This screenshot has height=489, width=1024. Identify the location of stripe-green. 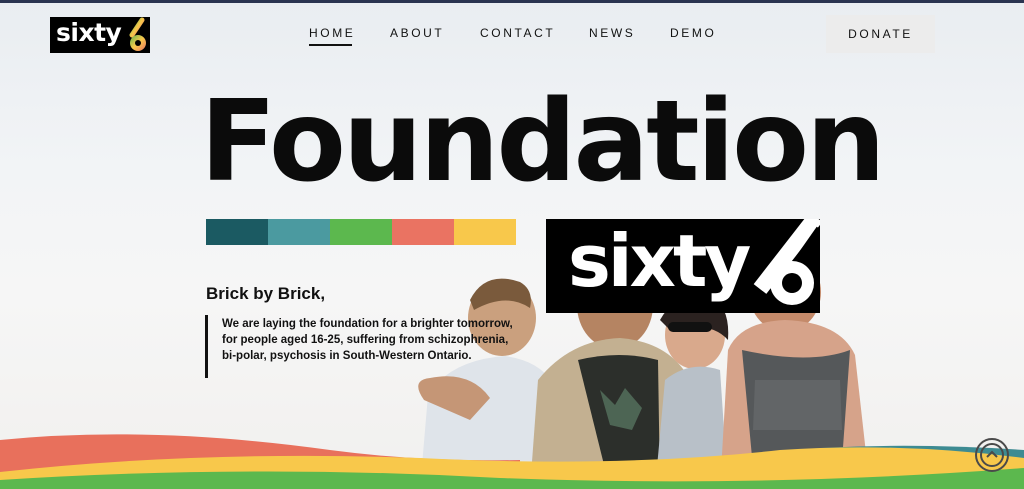
(361, 232).